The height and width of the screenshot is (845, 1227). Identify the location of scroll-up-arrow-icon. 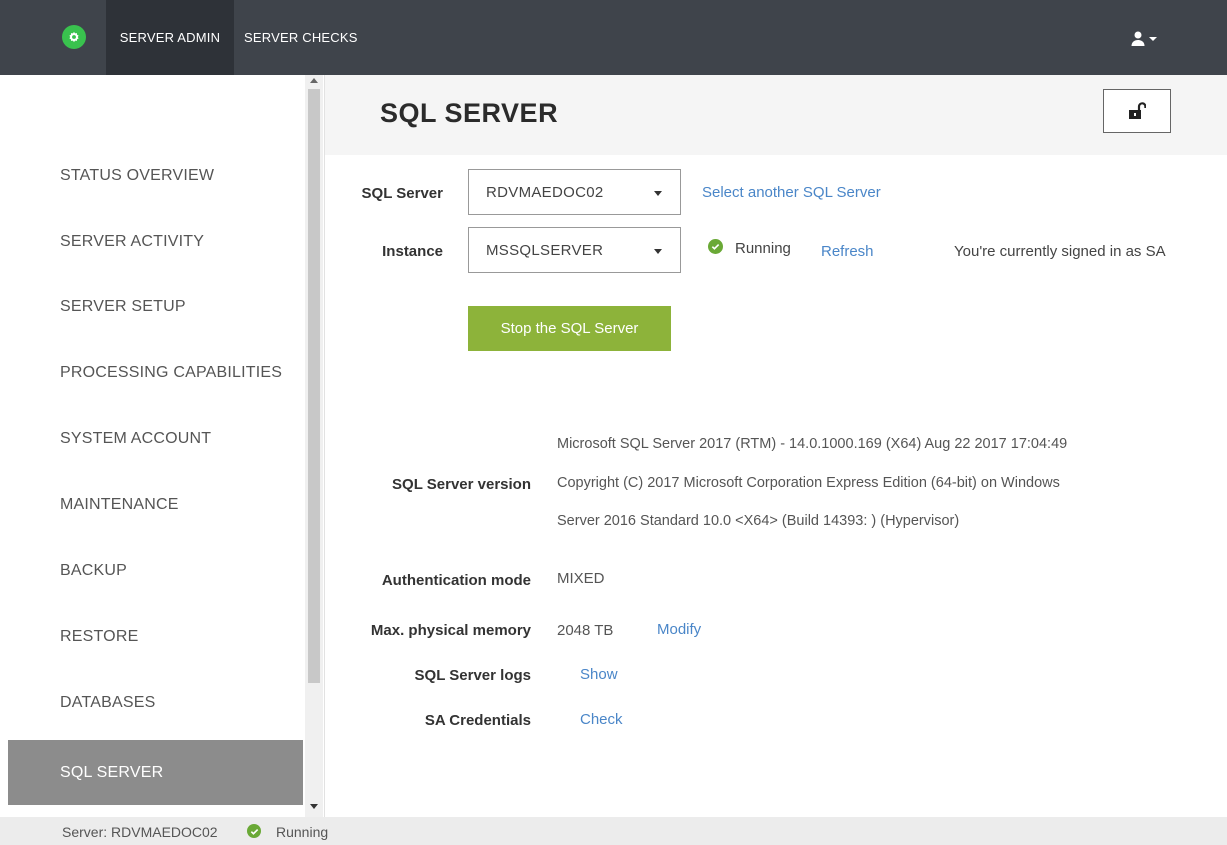
(314, 80).